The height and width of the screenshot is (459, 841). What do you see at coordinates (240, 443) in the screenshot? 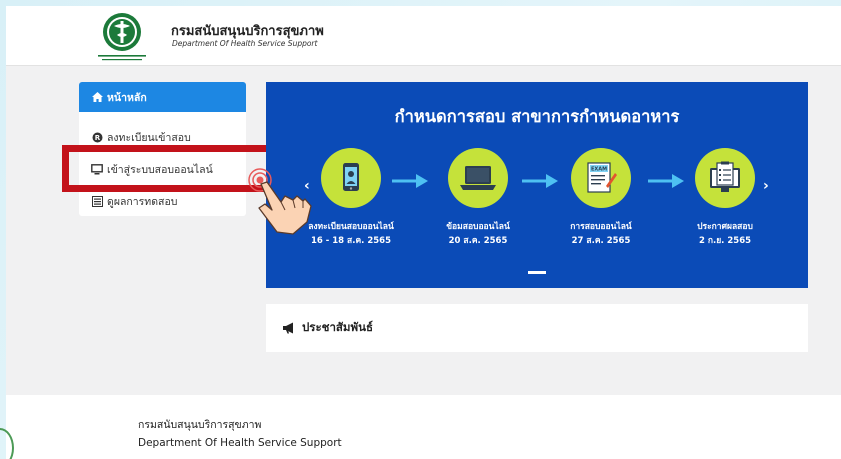
I see `footer-org-name-english: Department Of Health Service Support` at bounding box center [240, 443].